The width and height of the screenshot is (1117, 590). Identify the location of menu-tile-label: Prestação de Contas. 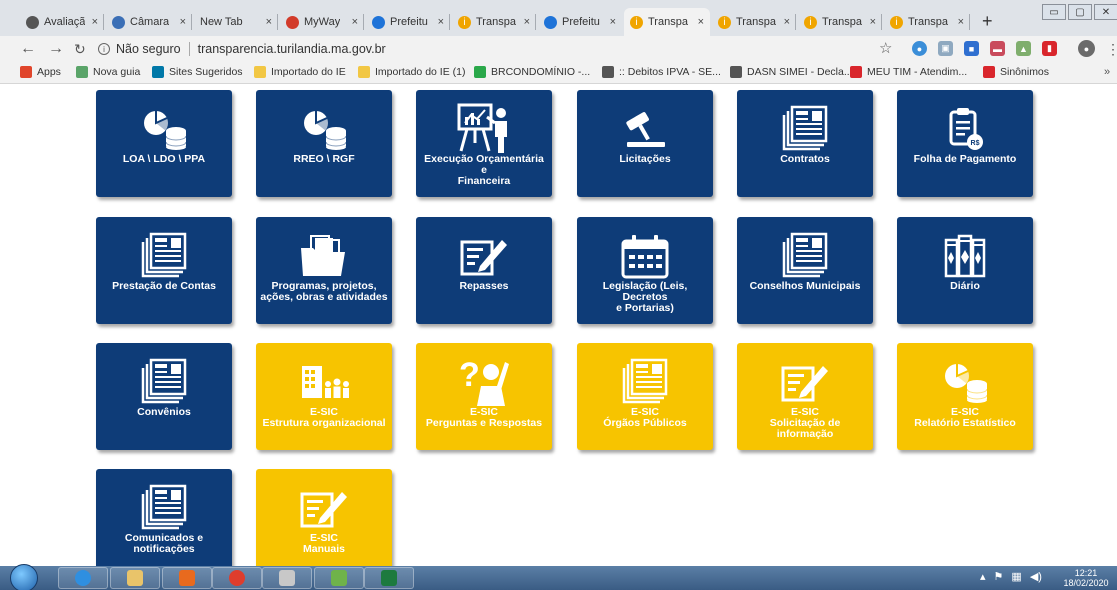
(164, 286).